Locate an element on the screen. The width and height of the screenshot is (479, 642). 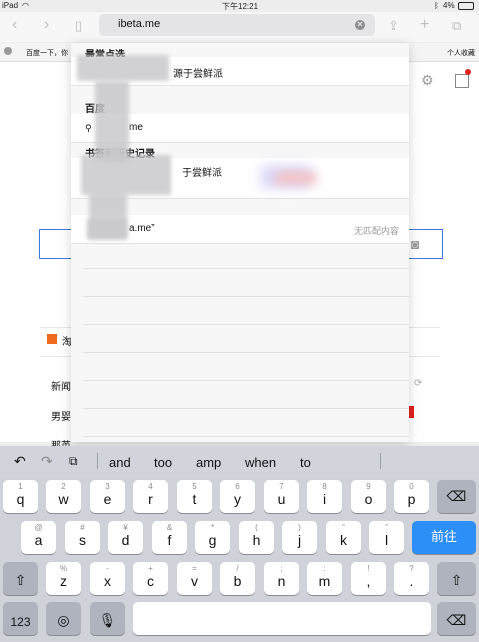
key-j: ) j is located at coordinates (299, 537).